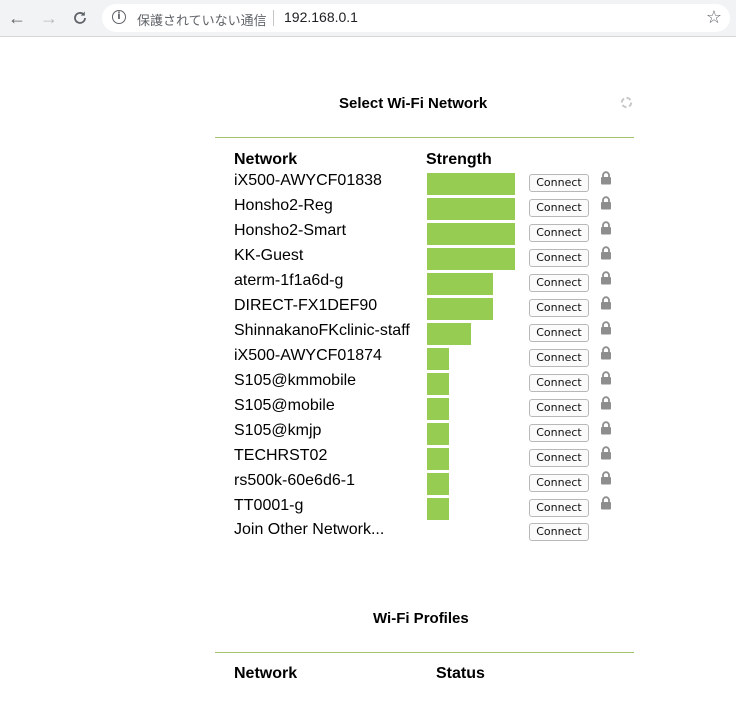 The height and width of the screenshot is (714, 736). I want to click on network-name: rs500k-60e6d6-1, so click(294, 480).